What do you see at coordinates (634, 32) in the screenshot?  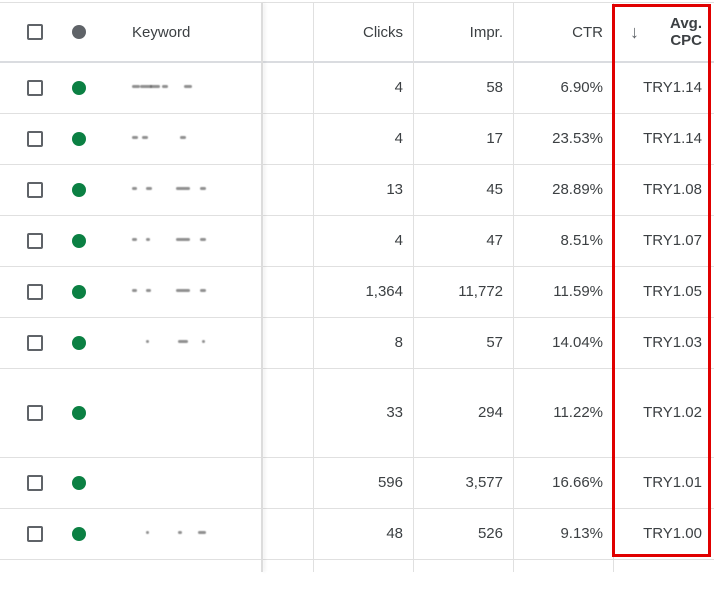 I see `sort-descending-arrow-icon: ↓` at bounding box center [634, 32].